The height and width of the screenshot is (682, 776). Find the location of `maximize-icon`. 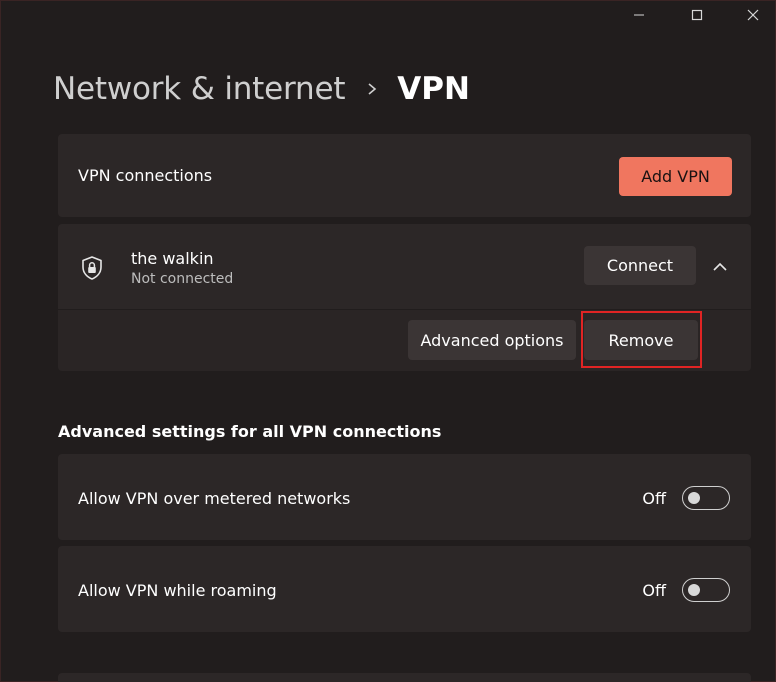

maximize-icon is located at coordinates (697, 15).